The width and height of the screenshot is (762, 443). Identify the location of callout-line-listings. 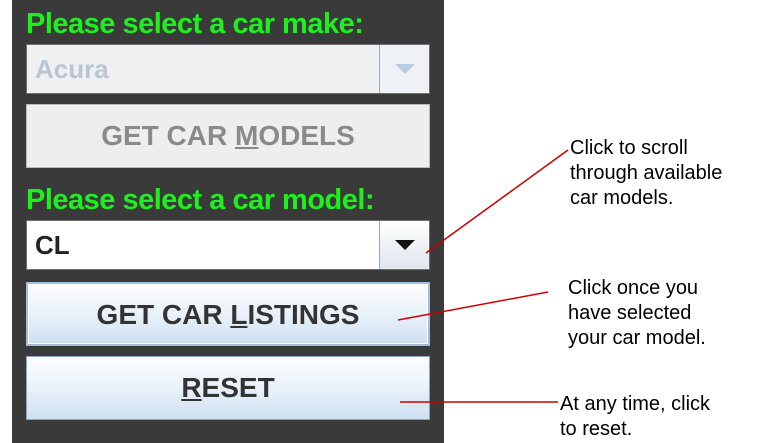
(473, 306).